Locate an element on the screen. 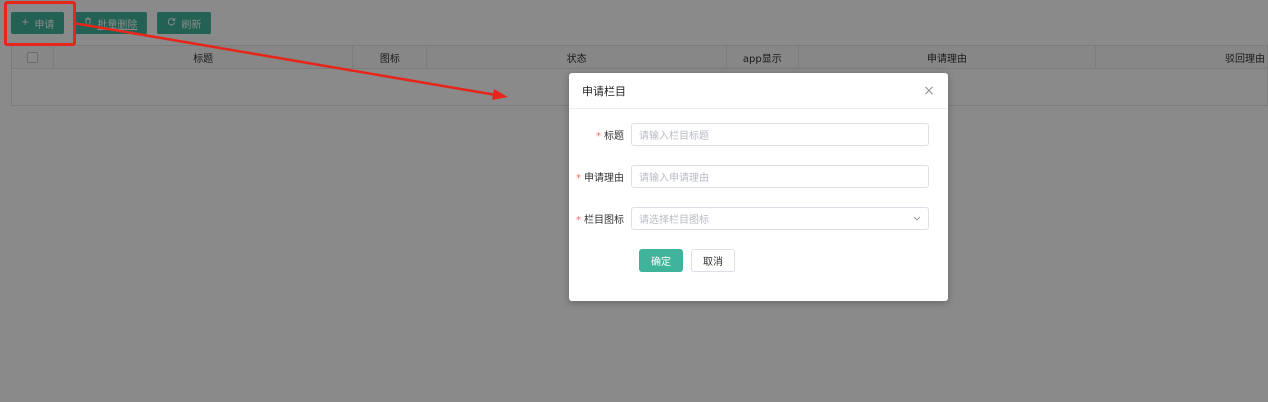  reason-input: 请输入申请理由 is located at coordinates (780, 176).